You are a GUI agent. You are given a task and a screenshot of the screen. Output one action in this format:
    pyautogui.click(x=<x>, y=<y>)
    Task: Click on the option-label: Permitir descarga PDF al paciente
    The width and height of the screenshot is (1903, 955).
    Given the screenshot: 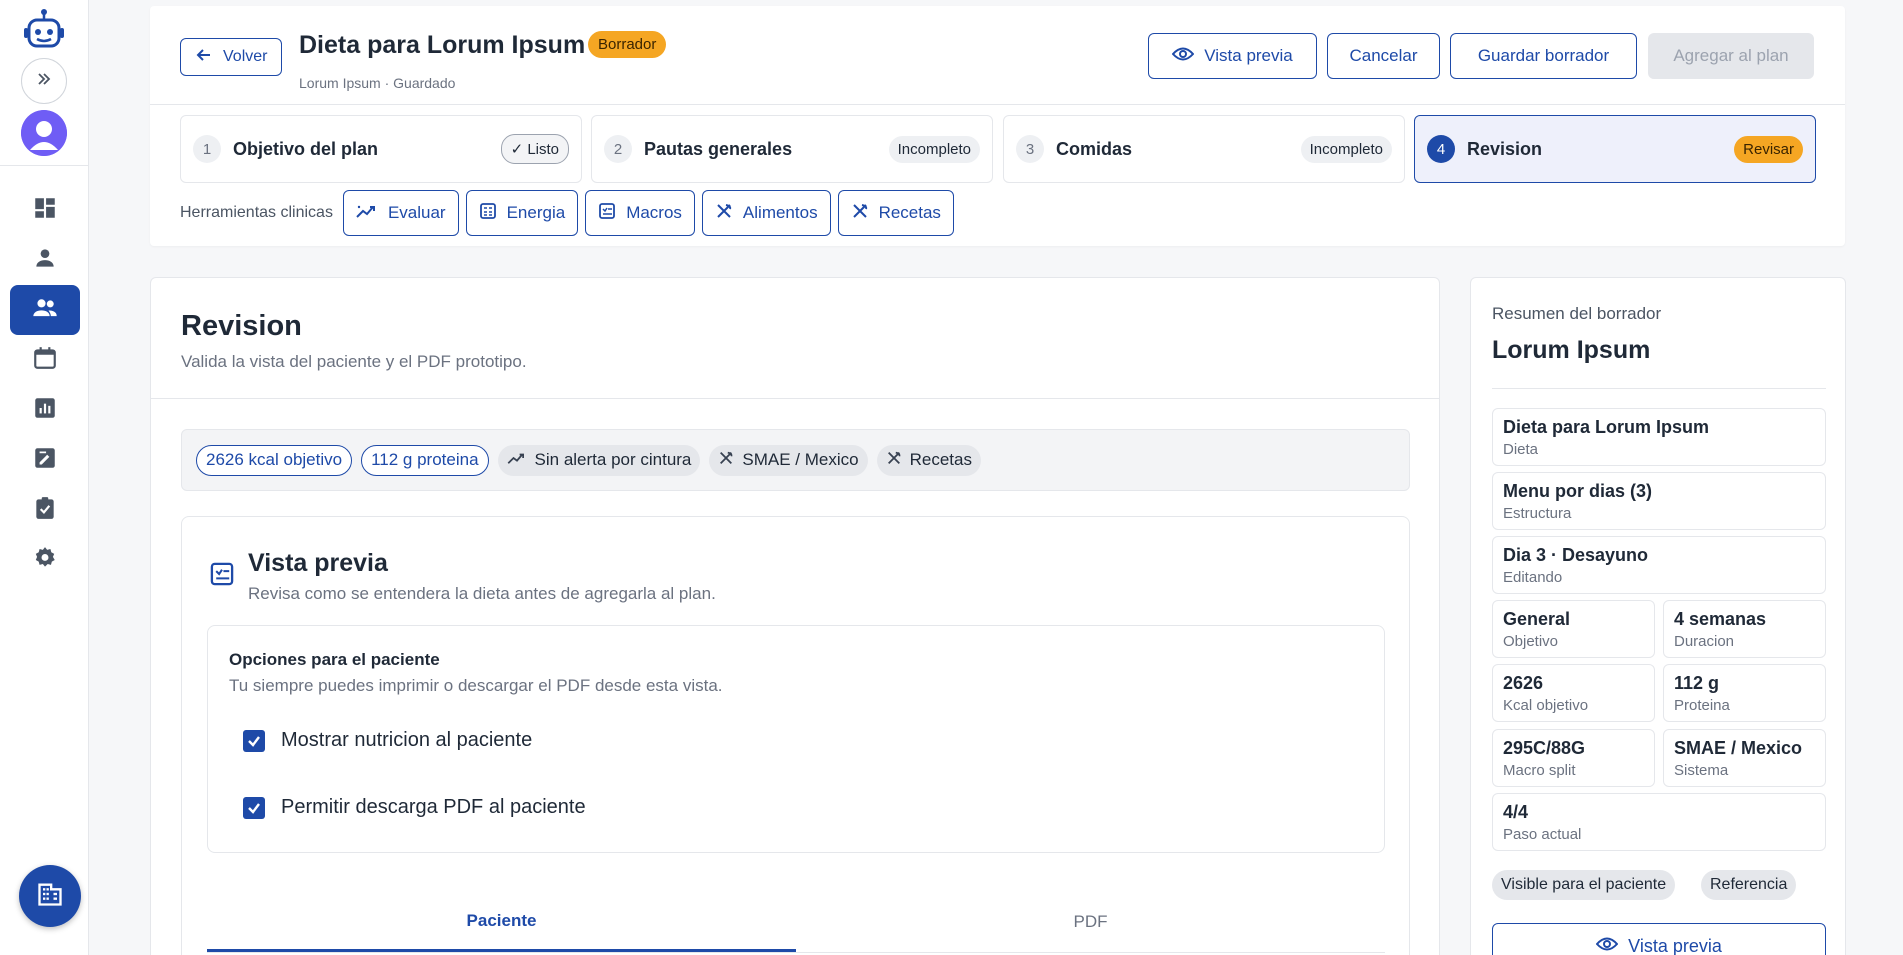 What is the action you would take?
    pyautogui.click(x=433, y=807)
    